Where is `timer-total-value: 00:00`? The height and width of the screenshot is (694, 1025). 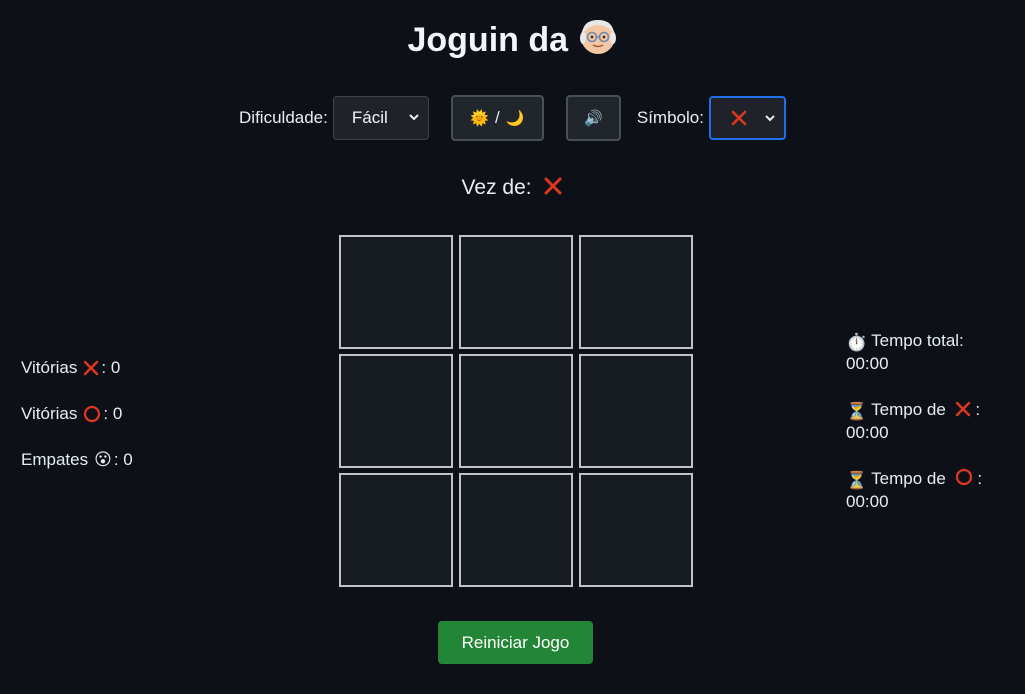 timer-total-value: 00:00 is located at coordinates (867, 363).